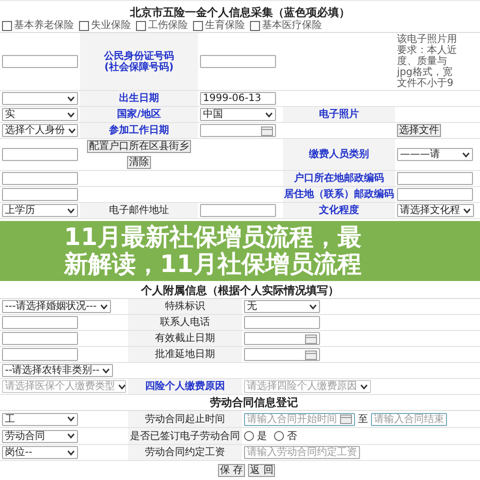 Image resolution: width=480 pixels, height=480 pixels. Describe the element at coordinates (232, 470) in the screenshot. I see `action-button: 保 存` at that location.